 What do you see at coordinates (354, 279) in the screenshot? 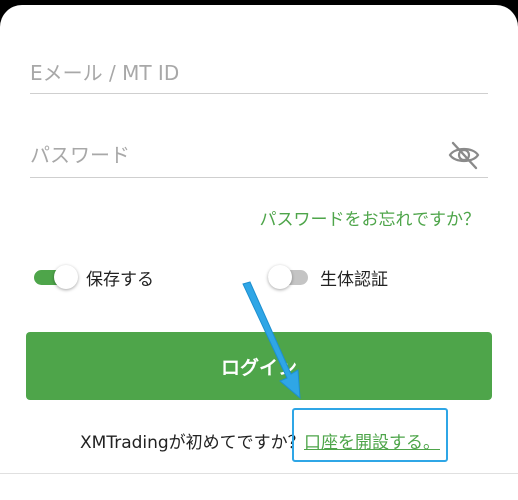
I see `biometric-label: 生体認証` at bounding box center [354, 279].